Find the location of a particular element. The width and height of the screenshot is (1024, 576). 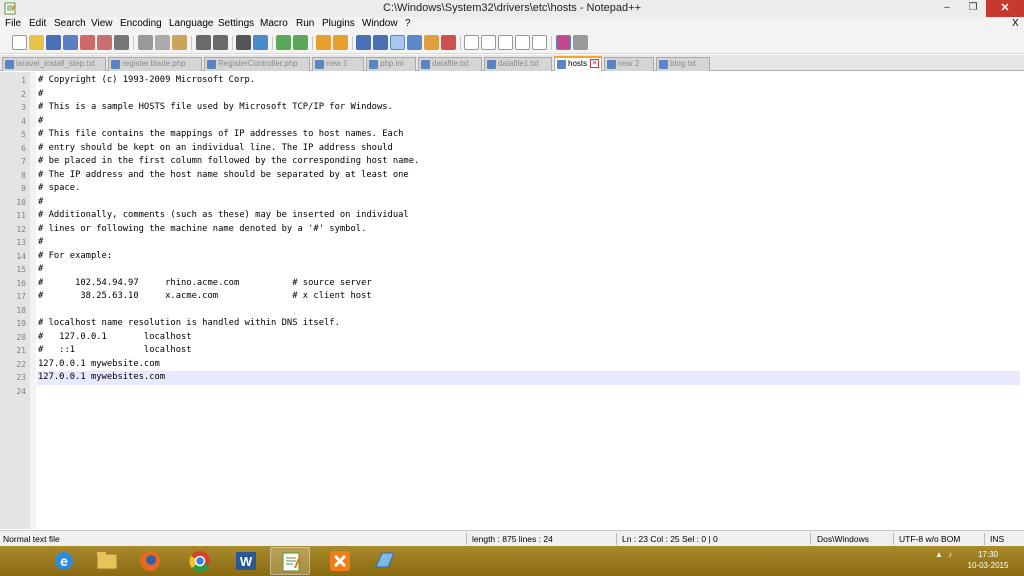

spell-check-icon is located at coordinates (563, 42).